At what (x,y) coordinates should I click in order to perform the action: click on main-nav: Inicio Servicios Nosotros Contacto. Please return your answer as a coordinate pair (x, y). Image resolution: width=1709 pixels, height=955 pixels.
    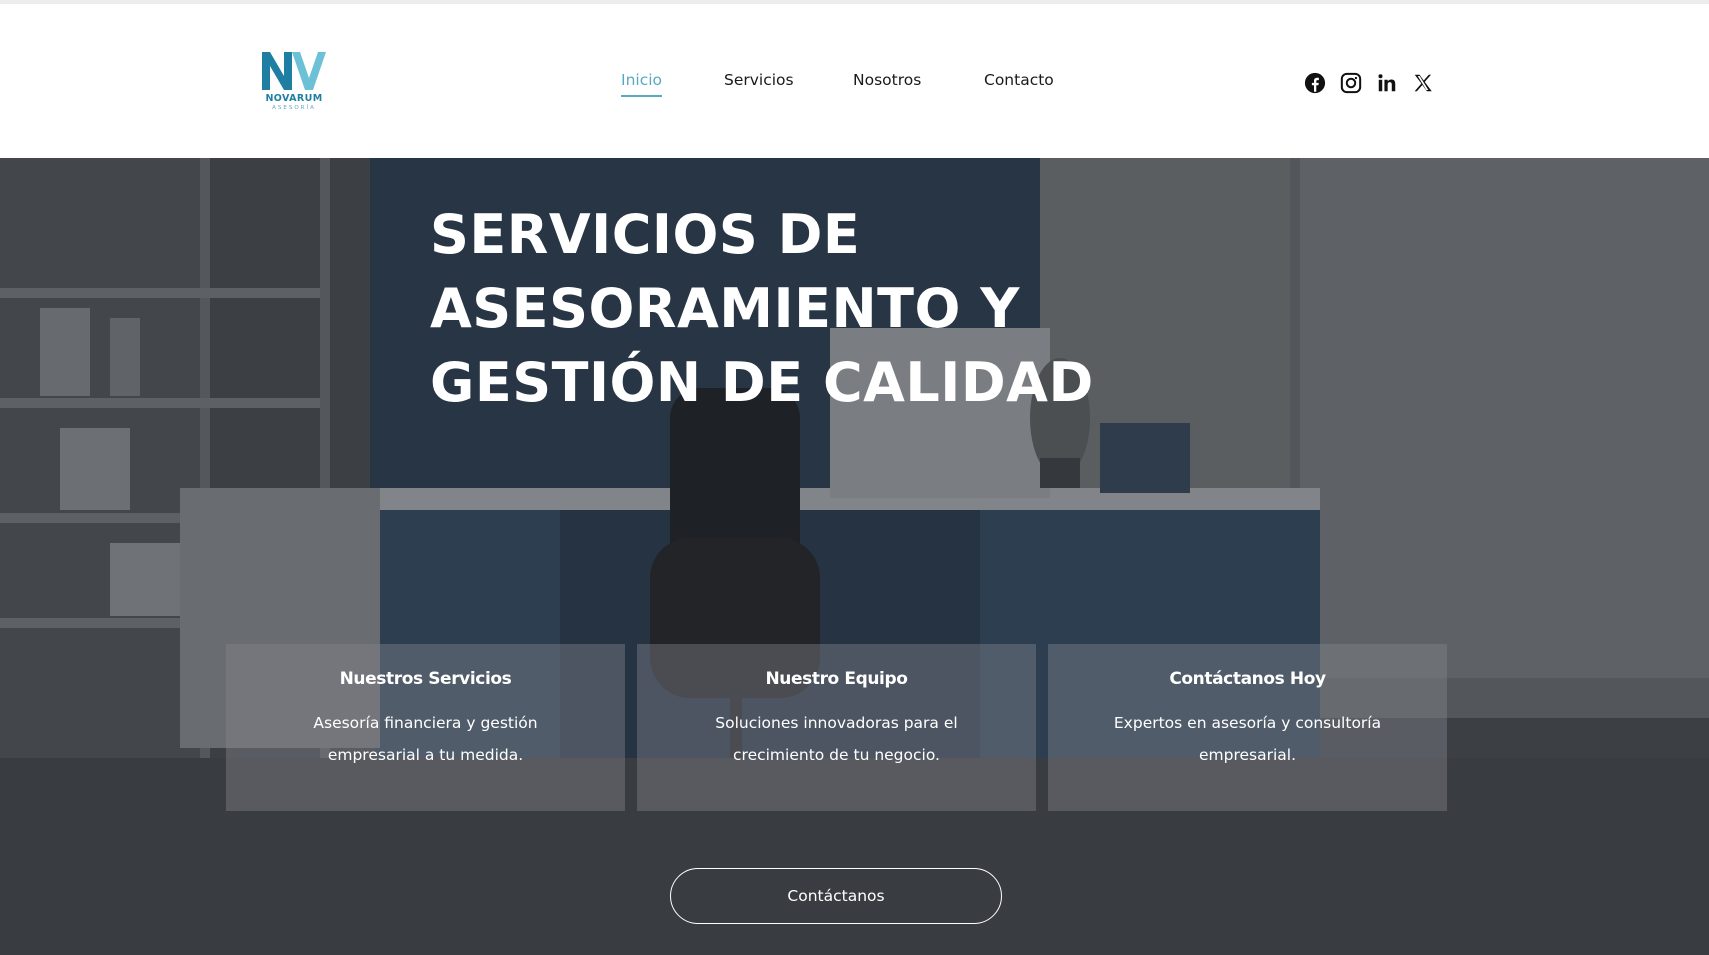
    Looking at the image, I should click on (854, 86).